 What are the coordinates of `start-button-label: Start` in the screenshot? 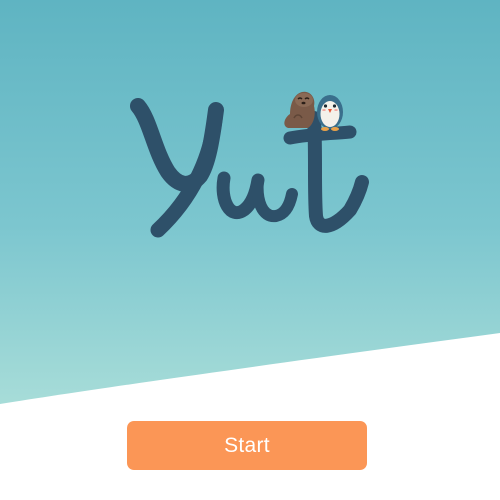 It's located at (247, 445).